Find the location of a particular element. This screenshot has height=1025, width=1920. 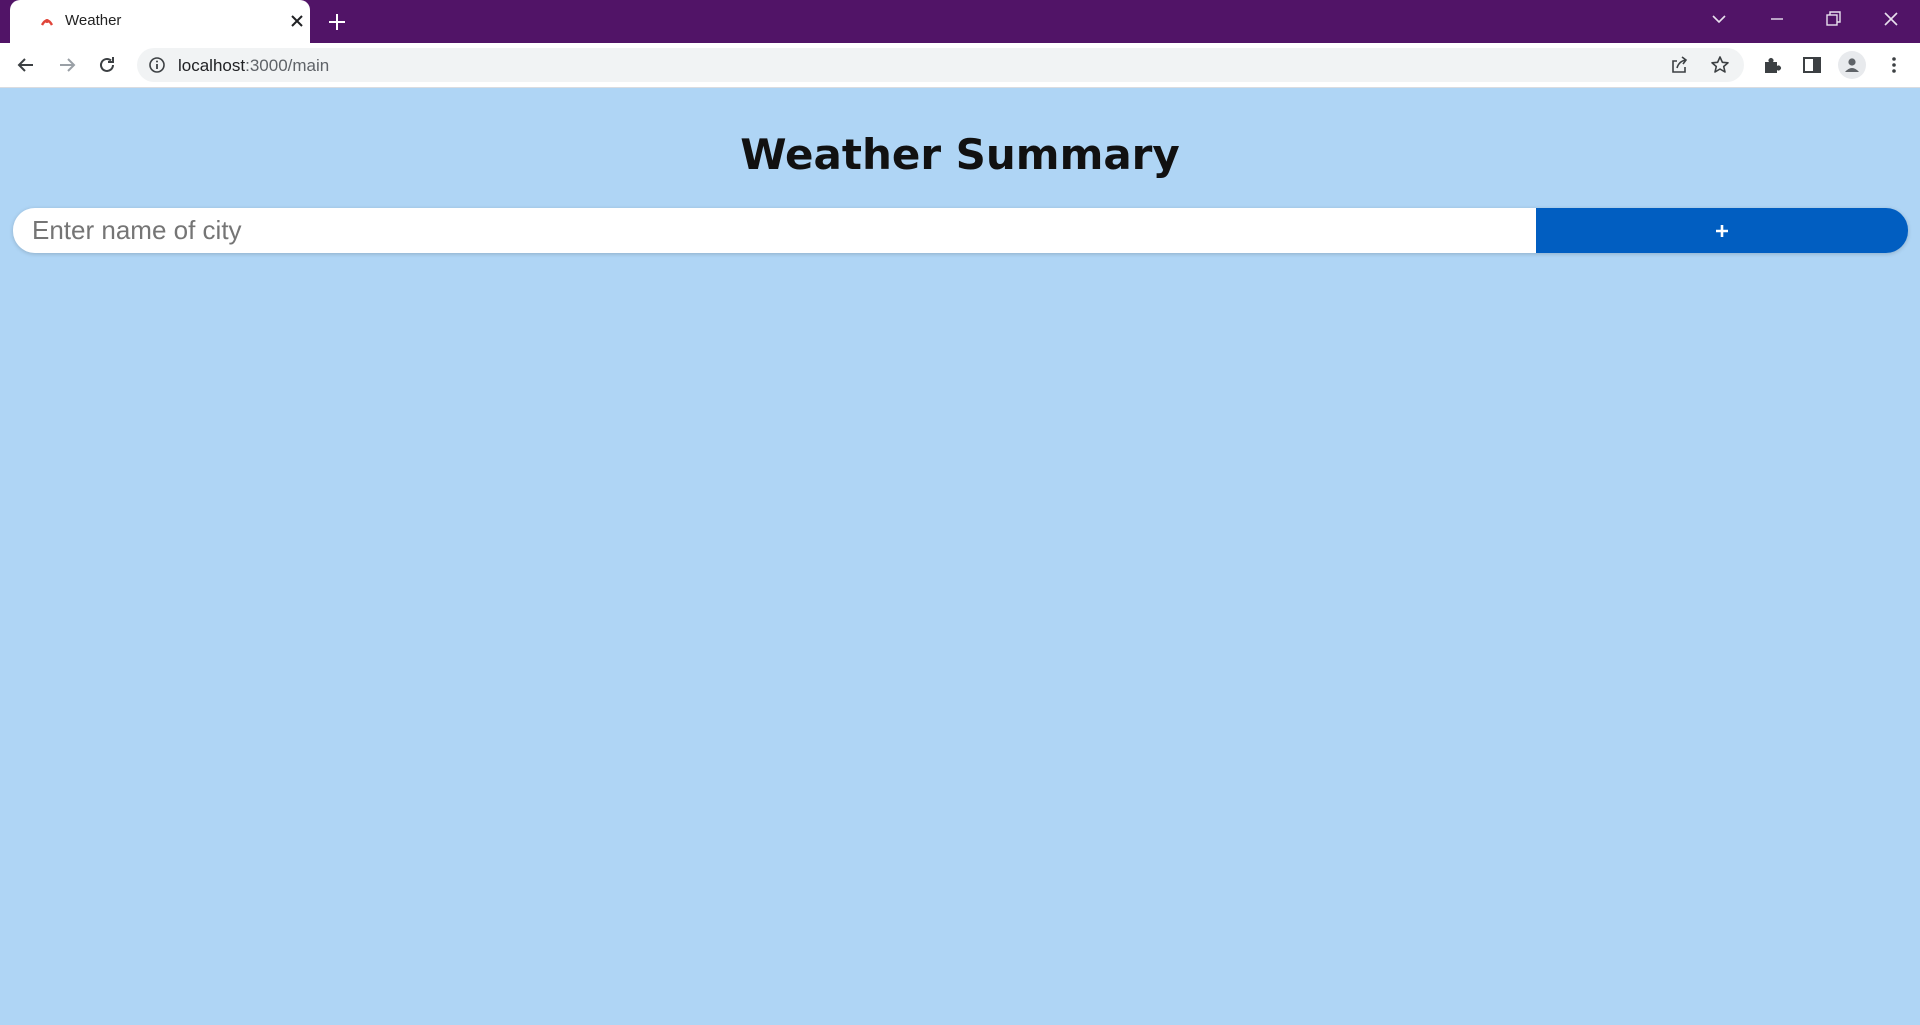

kebab-menu-icon is located at coordinates (1894, 65).